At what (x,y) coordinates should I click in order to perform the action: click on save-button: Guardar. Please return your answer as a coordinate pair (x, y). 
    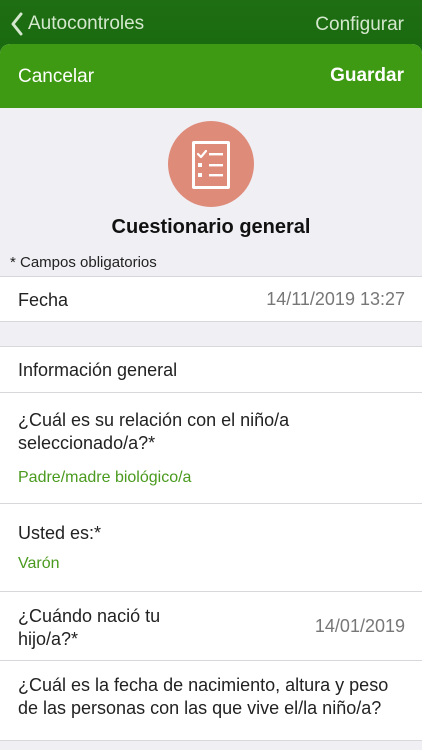
    Looking at the image, I should click on (367, 76).